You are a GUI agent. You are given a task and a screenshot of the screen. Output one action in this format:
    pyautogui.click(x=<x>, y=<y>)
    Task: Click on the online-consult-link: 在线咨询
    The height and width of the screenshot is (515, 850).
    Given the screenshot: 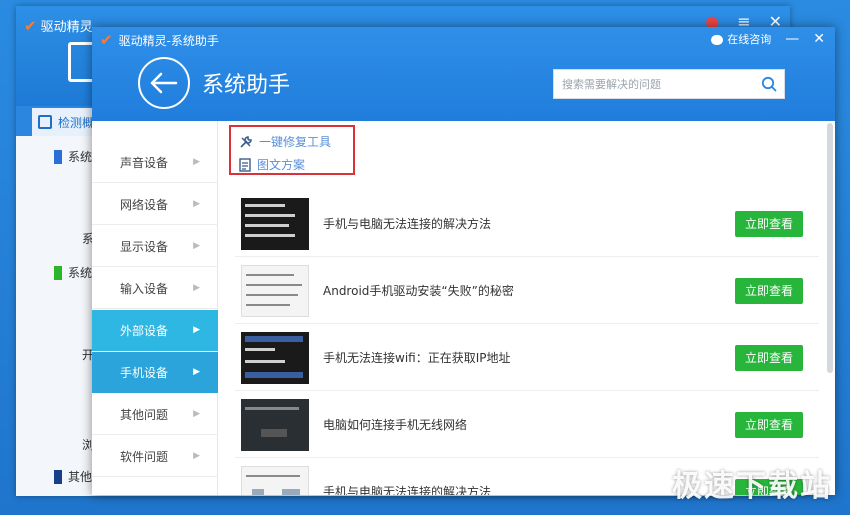 What is the action you would take?
    pyautogui.click(x=741, y=39)
    